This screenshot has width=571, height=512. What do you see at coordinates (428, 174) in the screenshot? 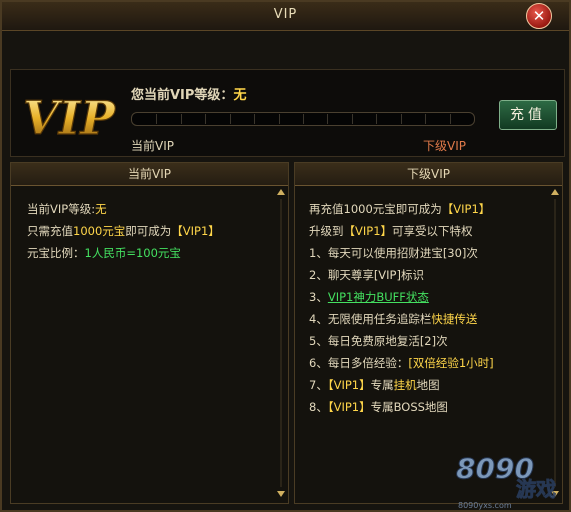
I see `next-vip-panel-title: 下级VIP` at bounding box center [428, 174].